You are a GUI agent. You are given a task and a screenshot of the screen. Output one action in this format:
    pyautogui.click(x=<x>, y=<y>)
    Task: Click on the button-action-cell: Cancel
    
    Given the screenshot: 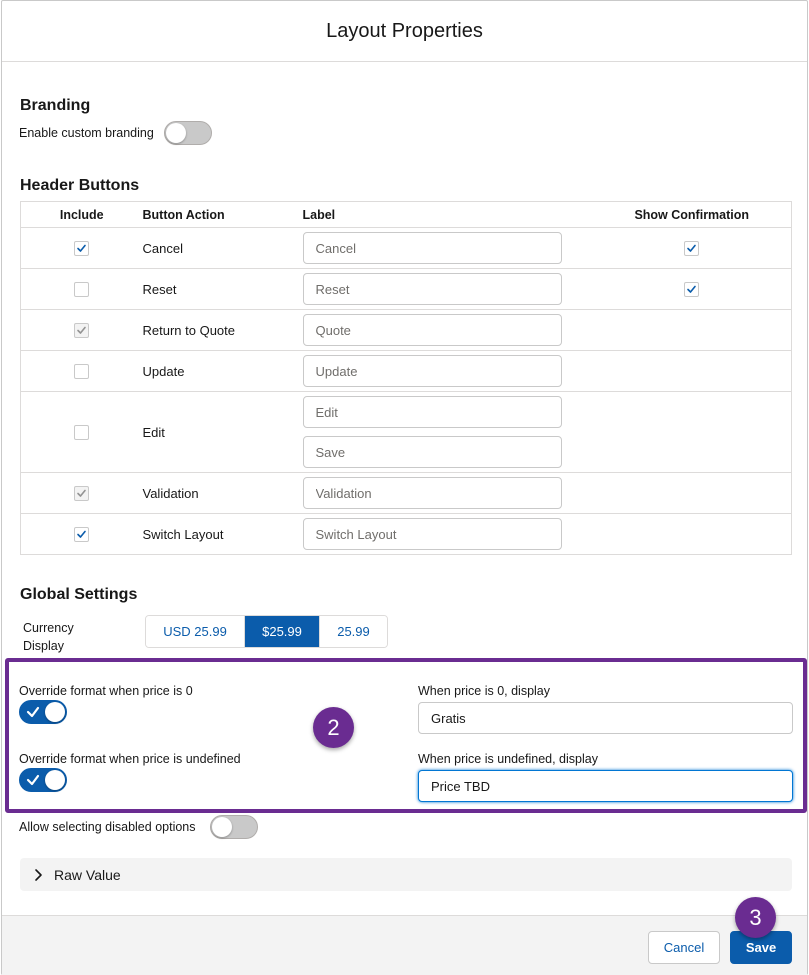 What is the action you would take?
    pyautogui.click(x=222, y=248)
    